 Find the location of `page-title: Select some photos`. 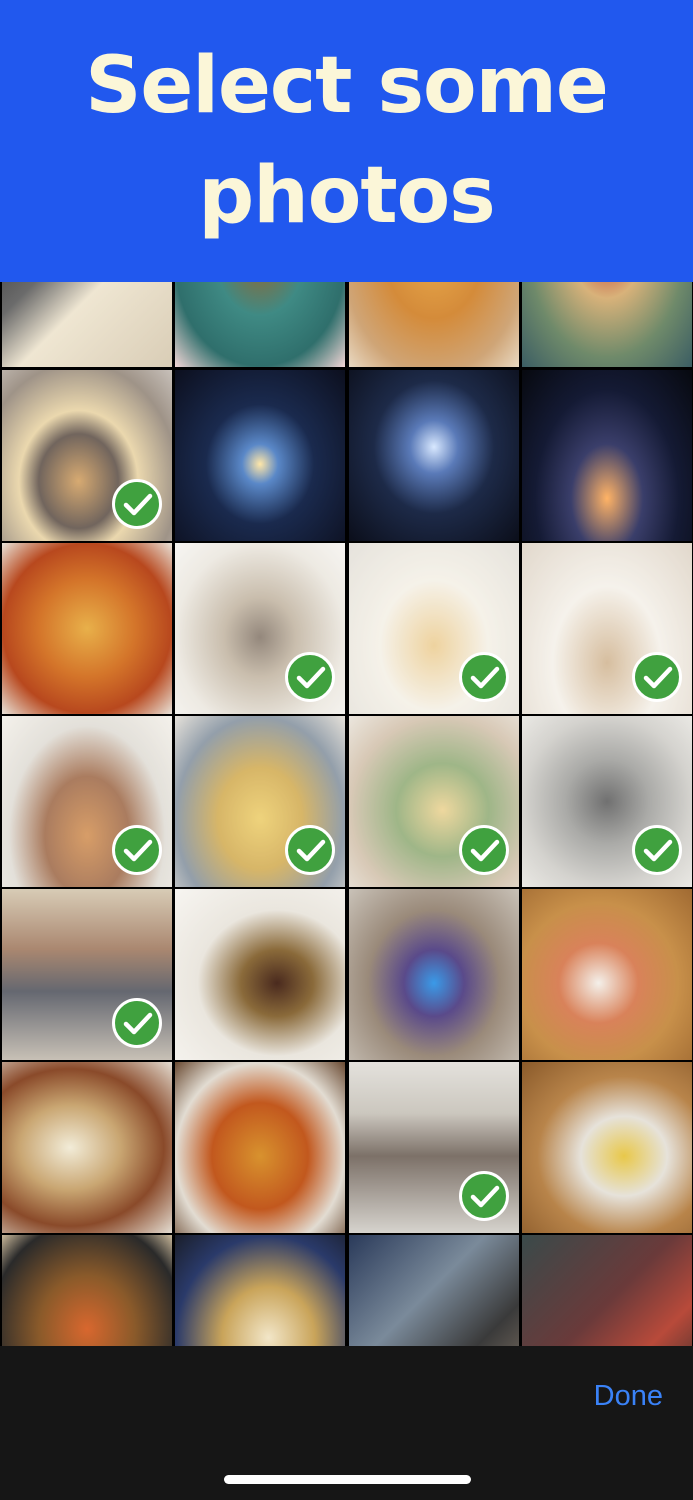

page-title: Select some photos is located at coordinates (347, 141).